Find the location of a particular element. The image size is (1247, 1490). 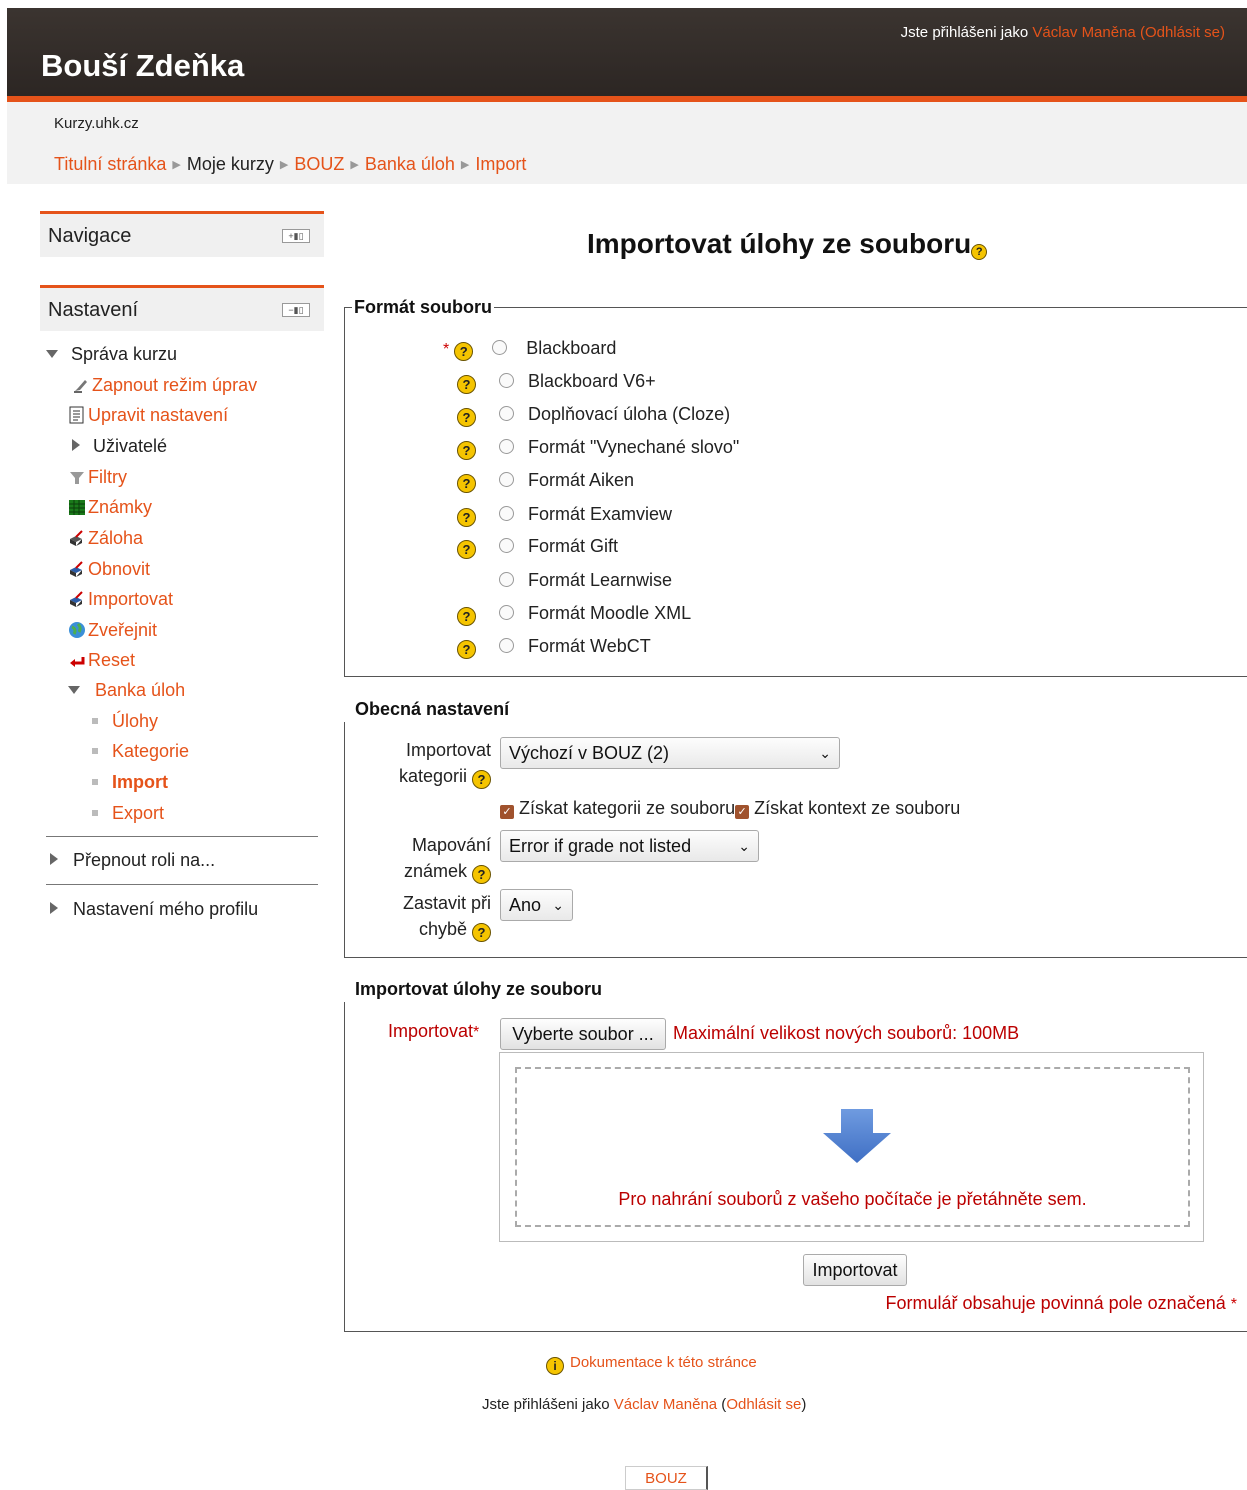

pencil-icon is located at coordinates (81, 385).